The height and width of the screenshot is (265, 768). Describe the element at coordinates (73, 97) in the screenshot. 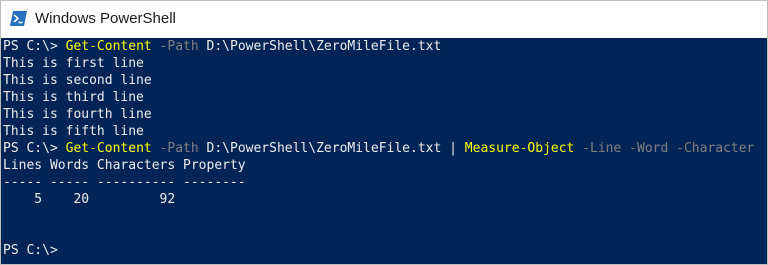

I see `output-line: This is third line` at that location.